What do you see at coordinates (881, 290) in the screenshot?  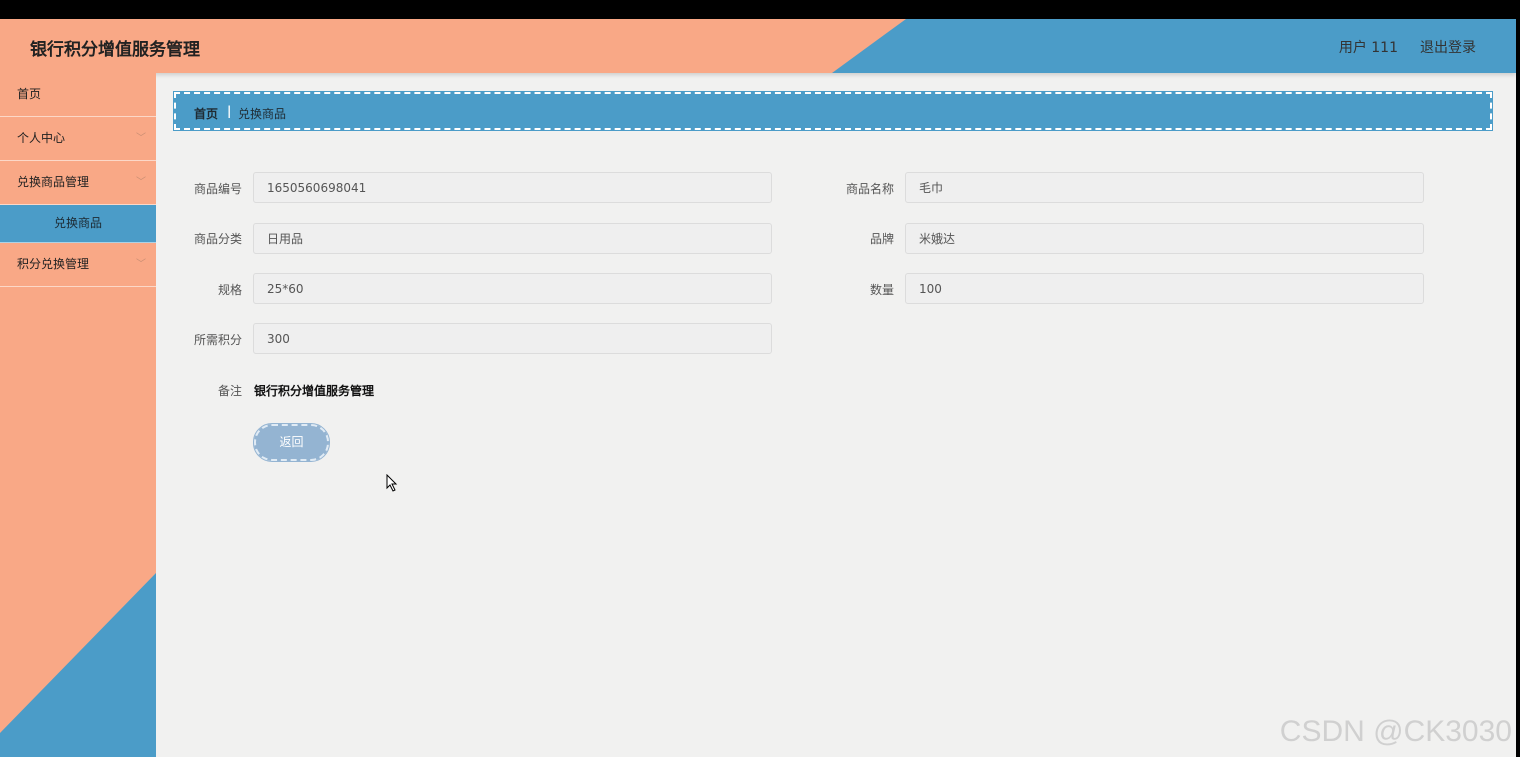 I see `quantity-label: 数量` at bounding box center [881, 290].